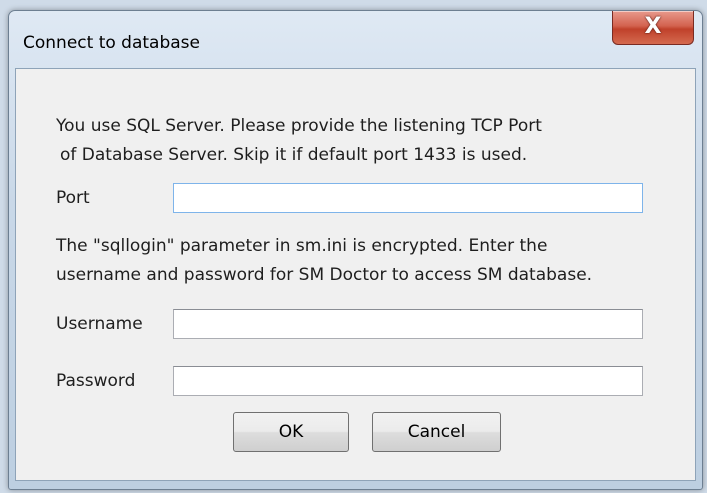  Describe the element at coordinates (291, 432) in the screenshot. I see `ok-button: OK` at that location.